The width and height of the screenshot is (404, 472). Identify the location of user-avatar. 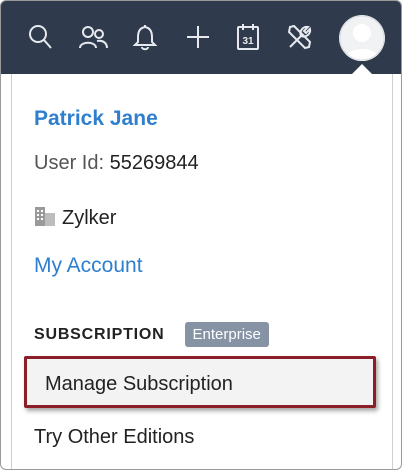
(362, 38).